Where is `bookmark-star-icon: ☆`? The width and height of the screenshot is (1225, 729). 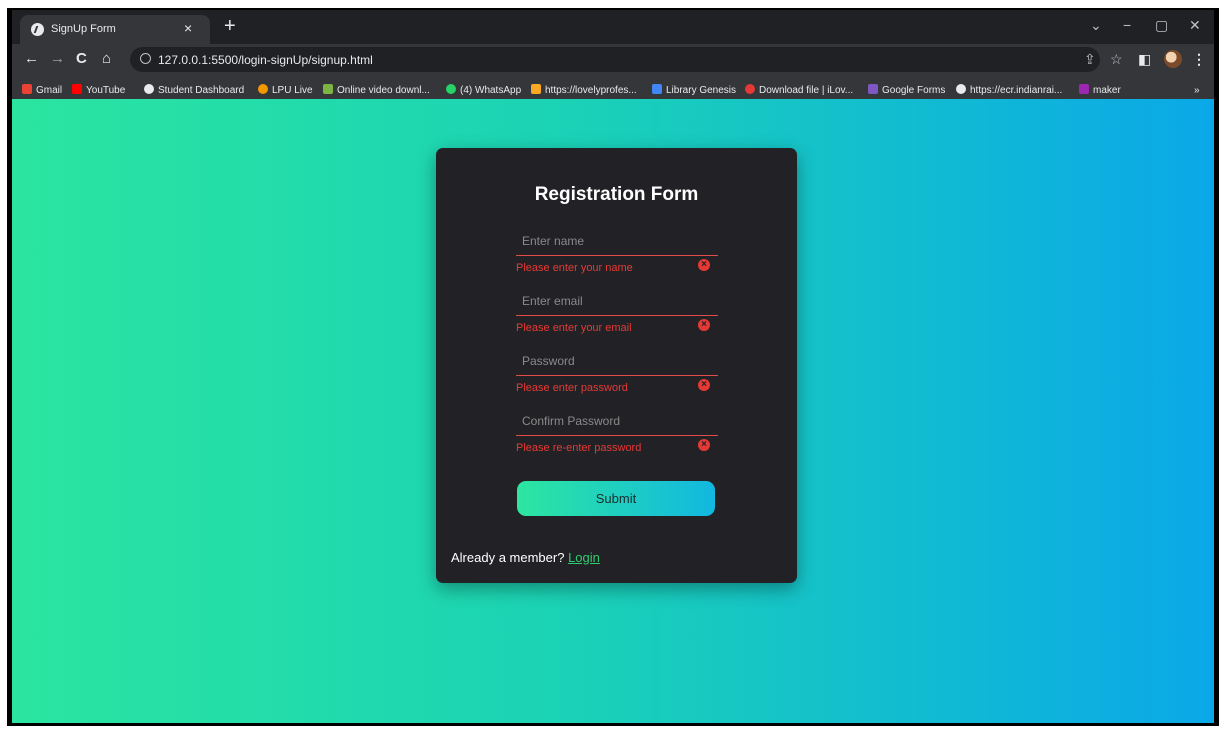
bookmark-star-icon: ☆ is located at coordinates (1116, 59).